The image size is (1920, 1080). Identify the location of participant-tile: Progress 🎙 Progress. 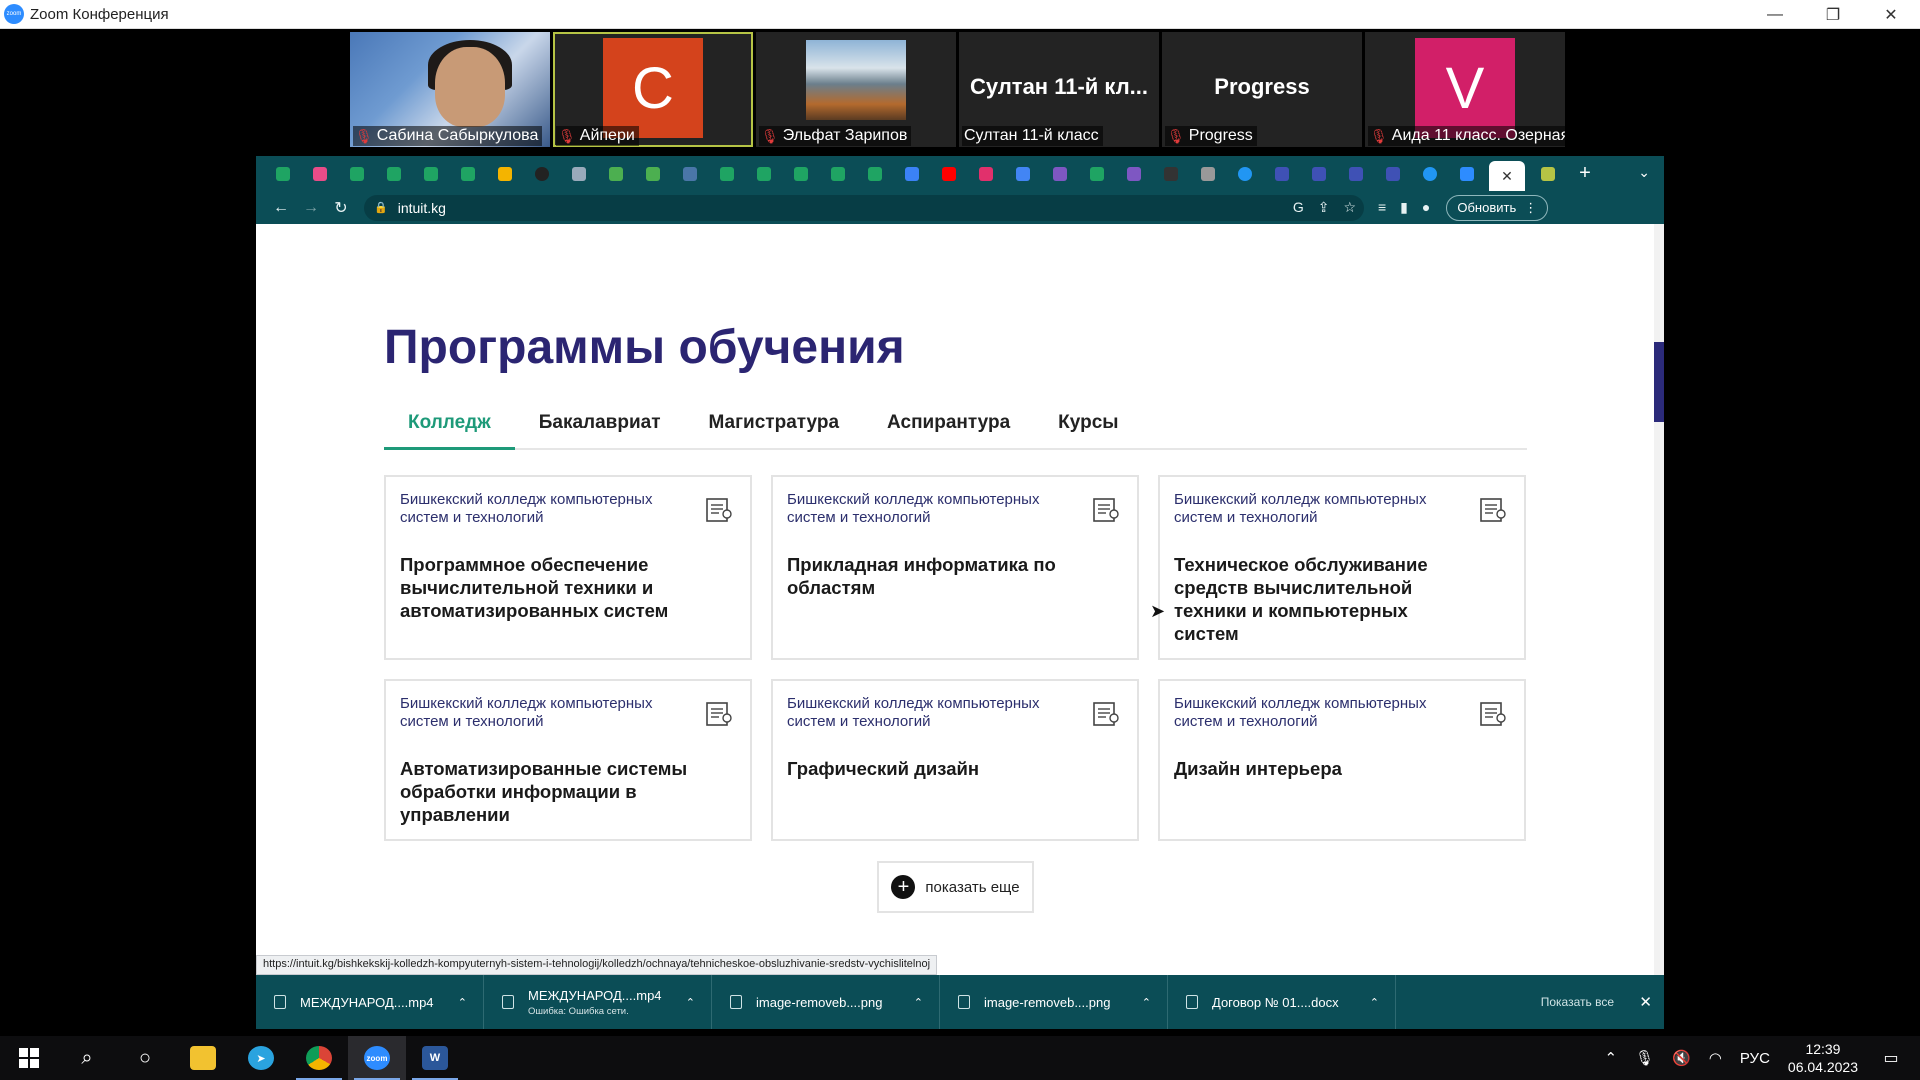
(1262, 89).